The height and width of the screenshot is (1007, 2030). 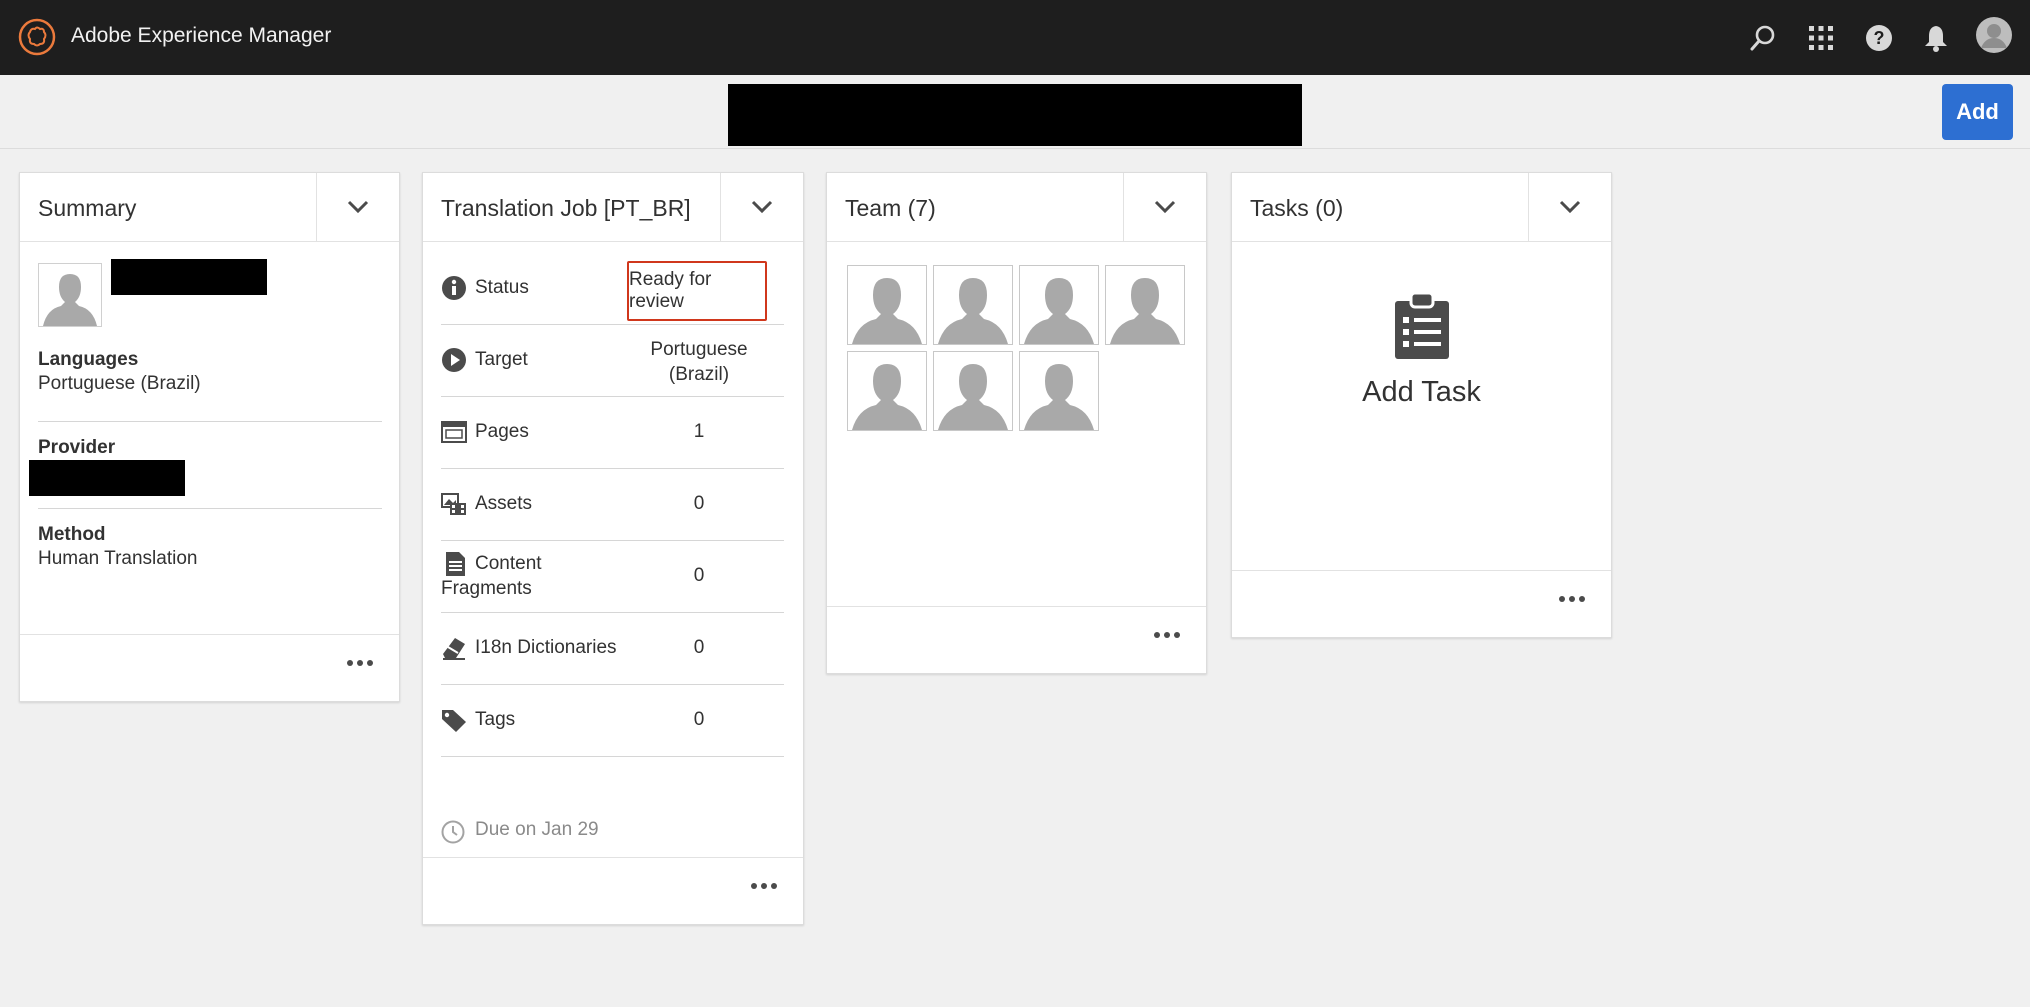 I want to click on job-row-pages: Pages 1, so click(x=612, y=433).